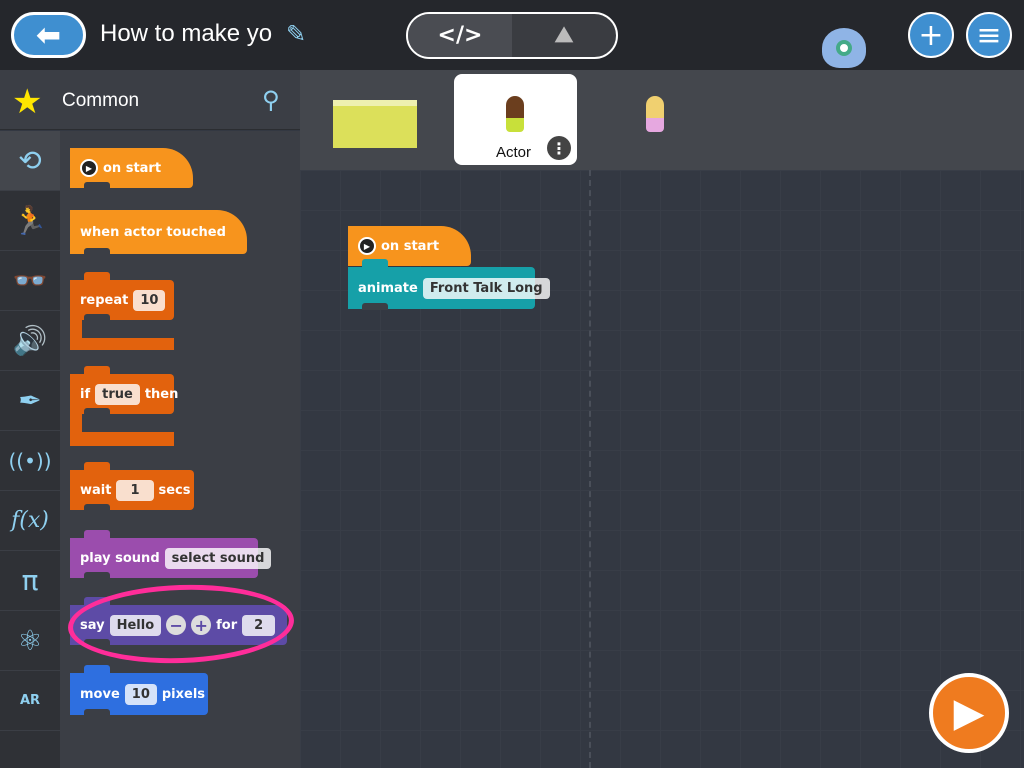  I want to click on when-actor-touched-block: when actor touched, so click(158, 232).